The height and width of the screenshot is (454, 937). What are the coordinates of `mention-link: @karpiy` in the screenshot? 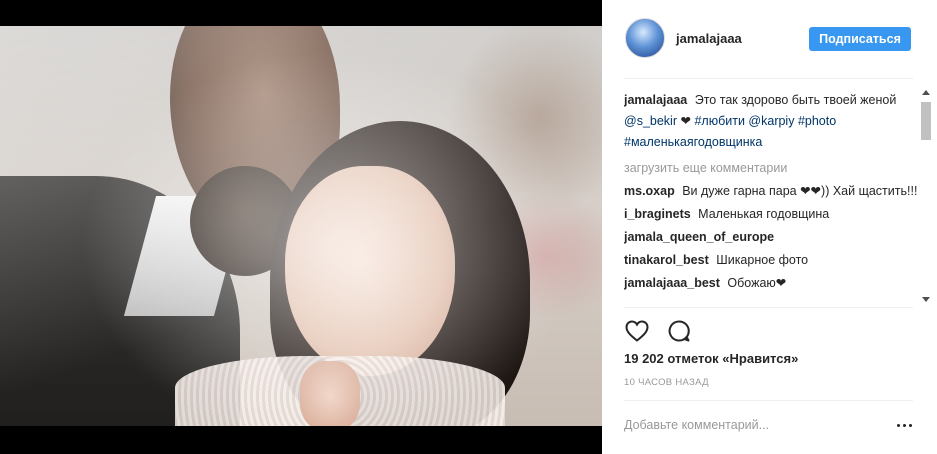 It's located at (771, 121).